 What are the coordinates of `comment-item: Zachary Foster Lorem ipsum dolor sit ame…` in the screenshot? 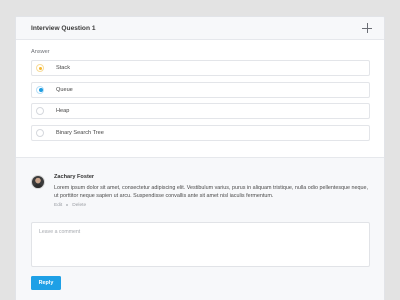 It's located at (200, 191).